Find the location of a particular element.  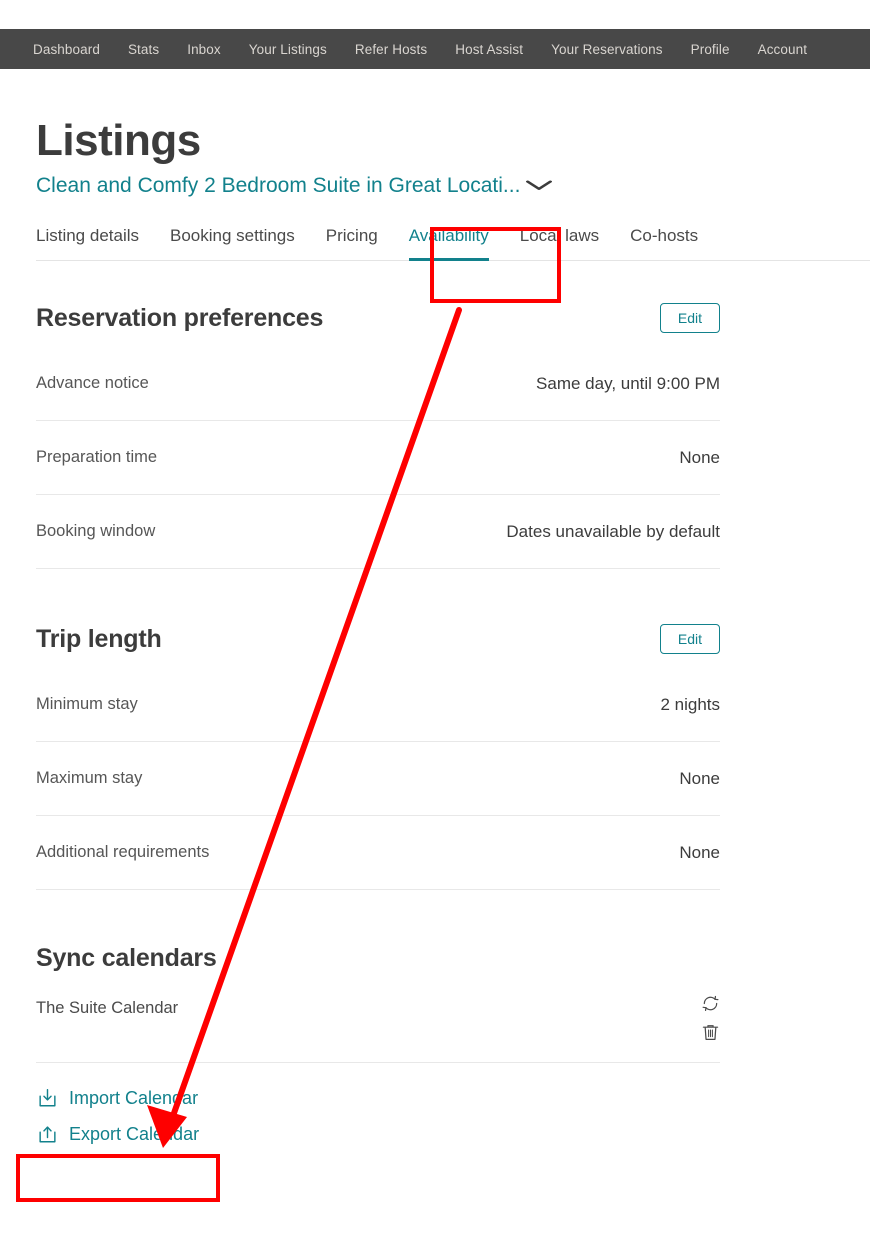

minimum-stay-label: Minimum stay is located at coordinates (87, 704).